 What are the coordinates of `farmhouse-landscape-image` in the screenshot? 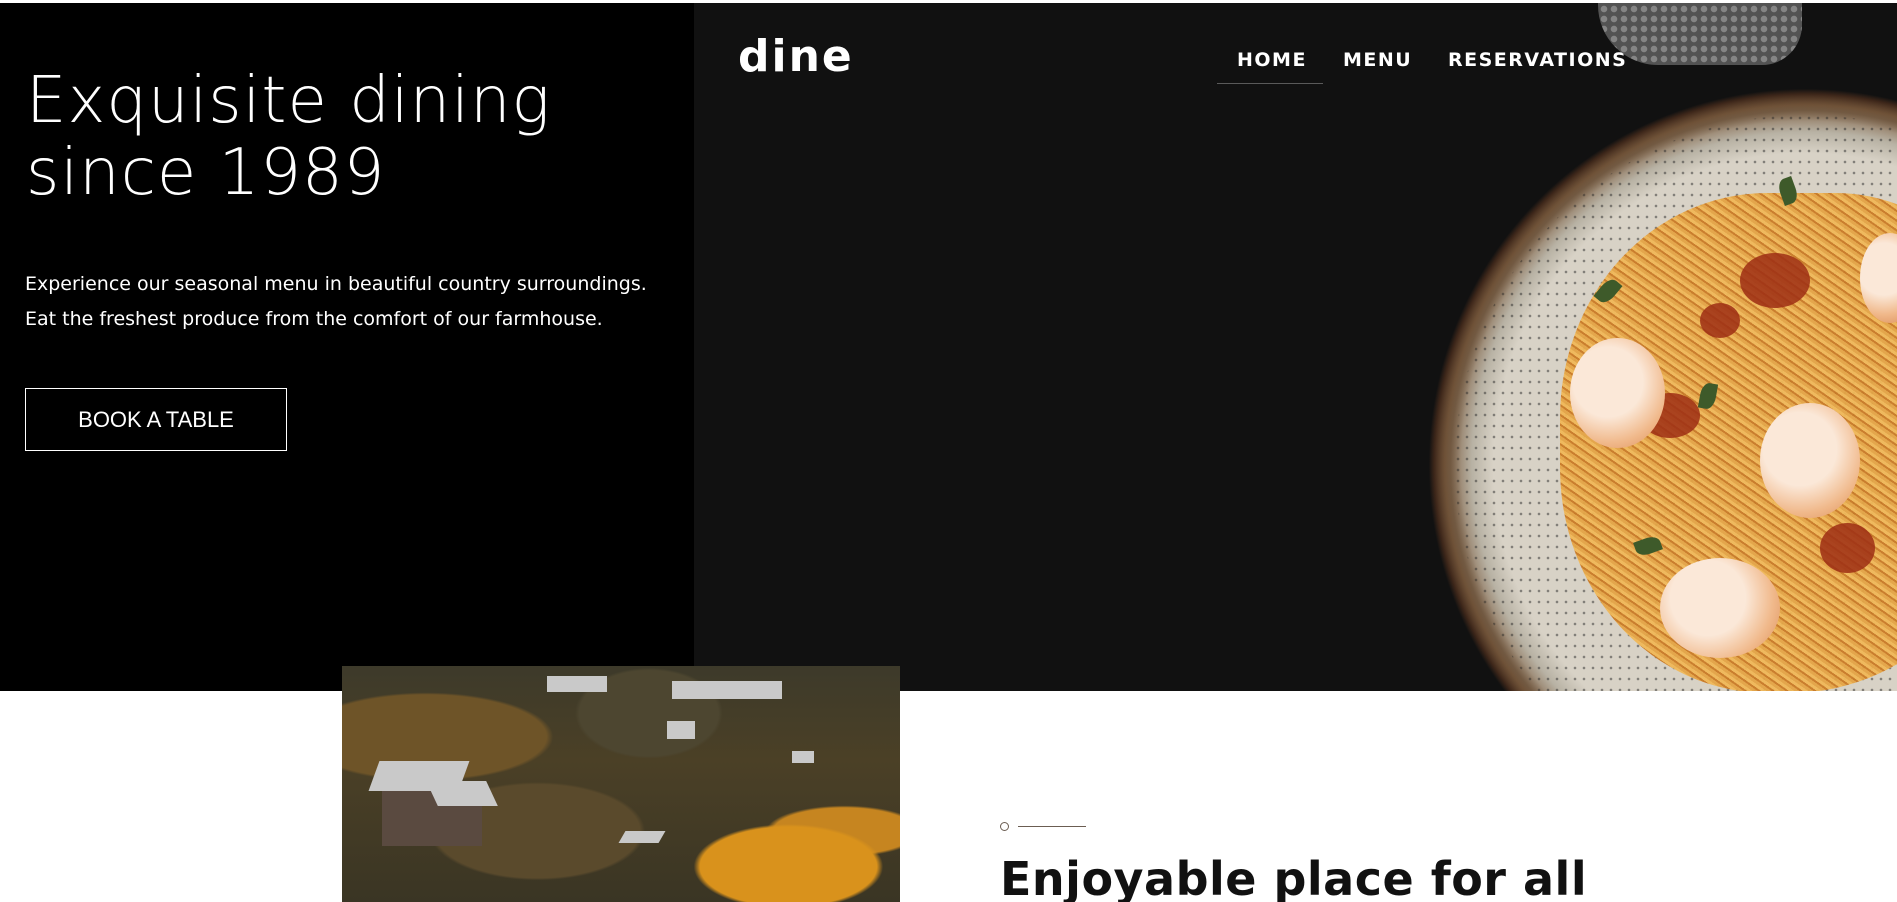 It's located at (621, 784).